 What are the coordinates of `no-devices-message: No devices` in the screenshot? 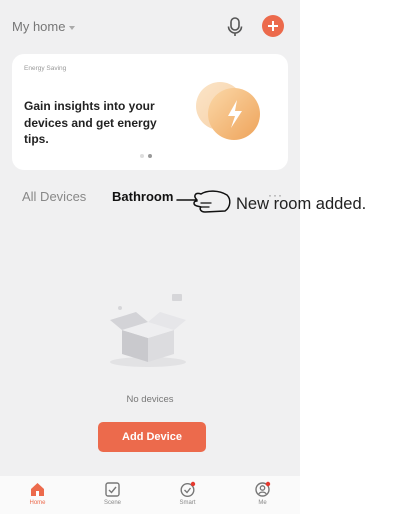 It's located at (150, 399).